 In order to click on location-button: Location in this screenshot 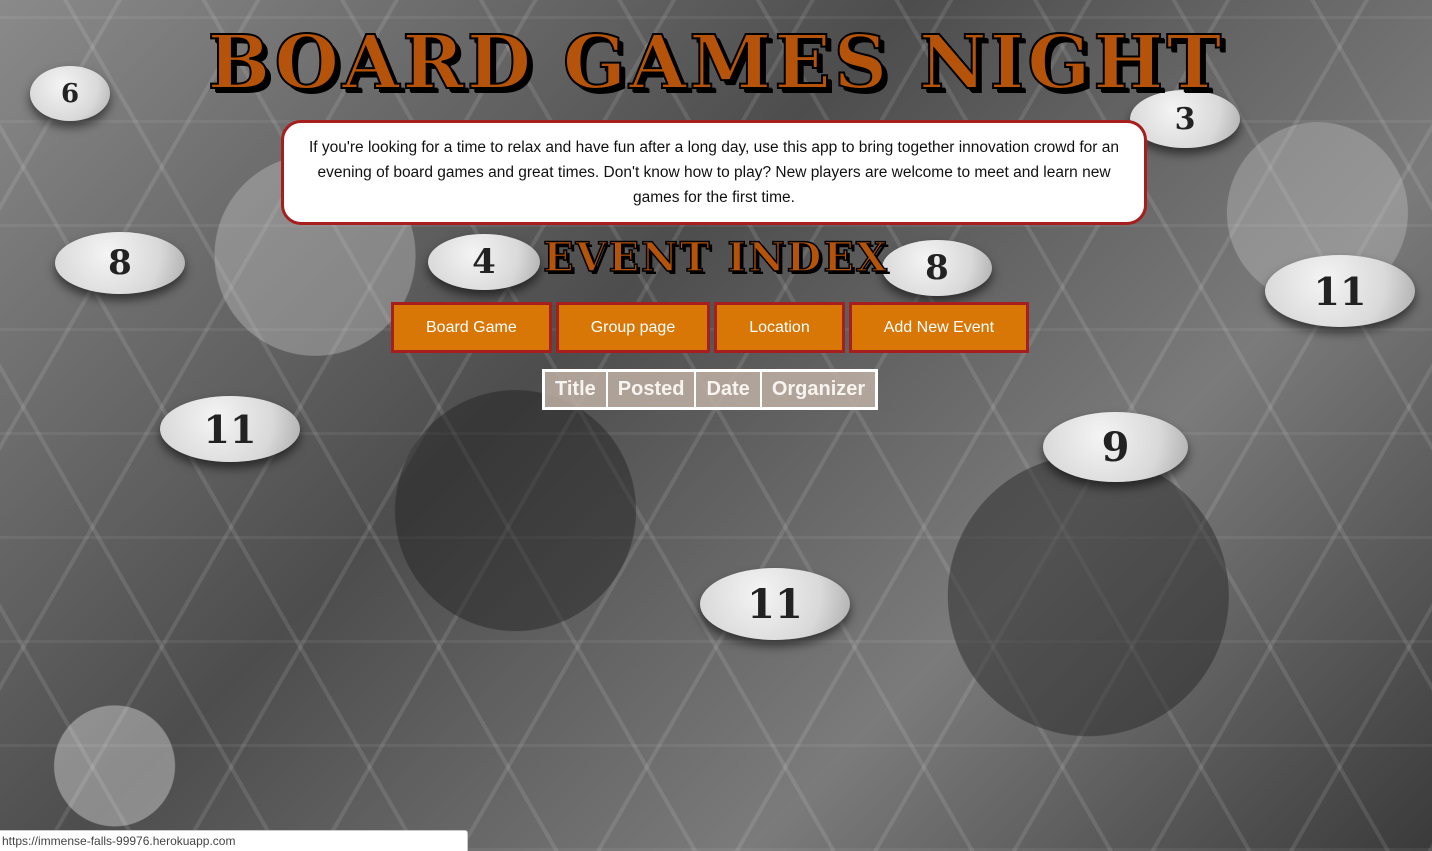, I will do `click(779, 327)`.